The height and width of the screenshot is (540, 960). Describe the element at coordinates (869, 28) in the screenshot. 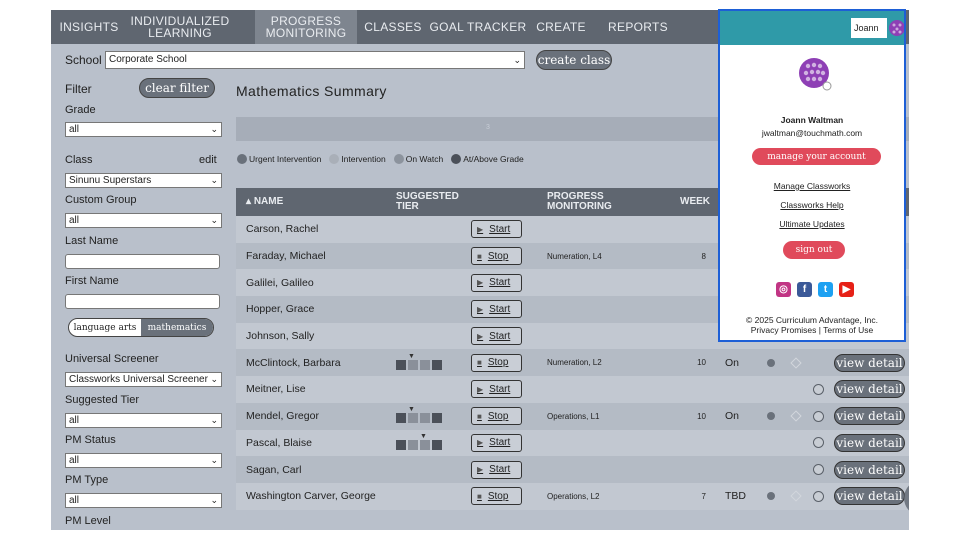

I see `user-search-input: Joann` at that location.